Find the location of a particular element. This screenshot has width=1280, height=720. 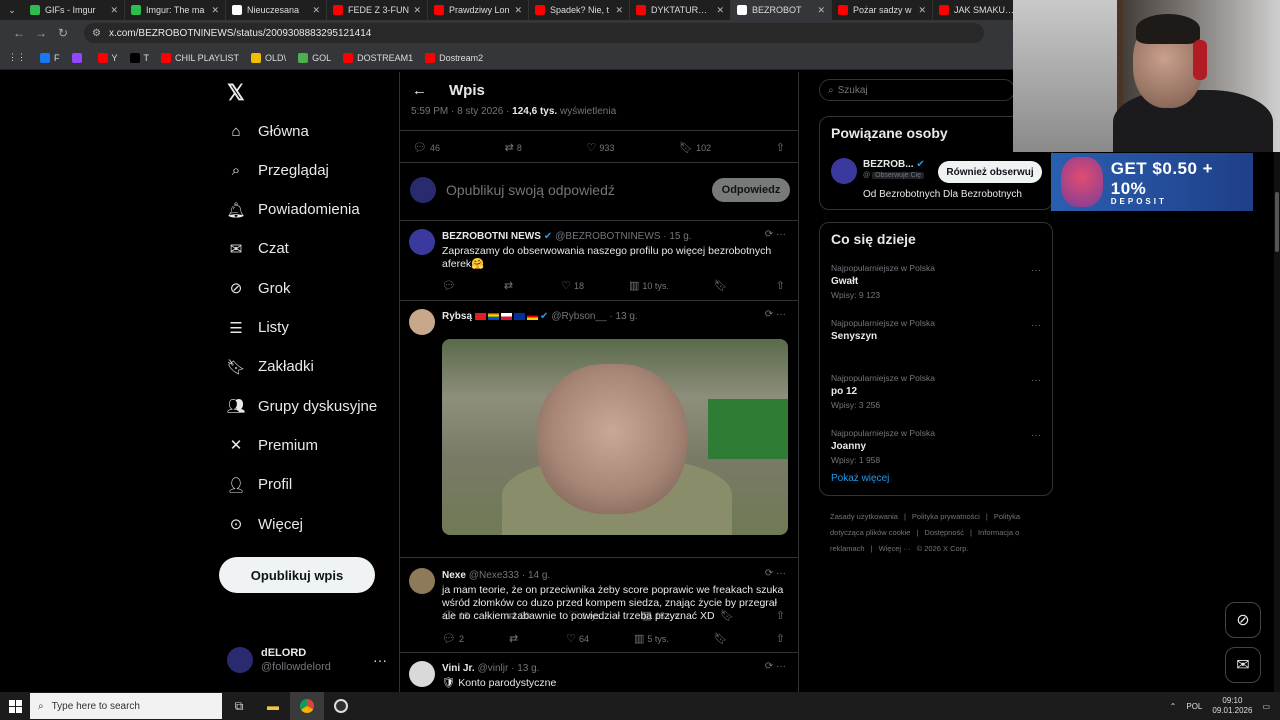

site-info-icon: ⚙ is located at coordinates (96, 33).